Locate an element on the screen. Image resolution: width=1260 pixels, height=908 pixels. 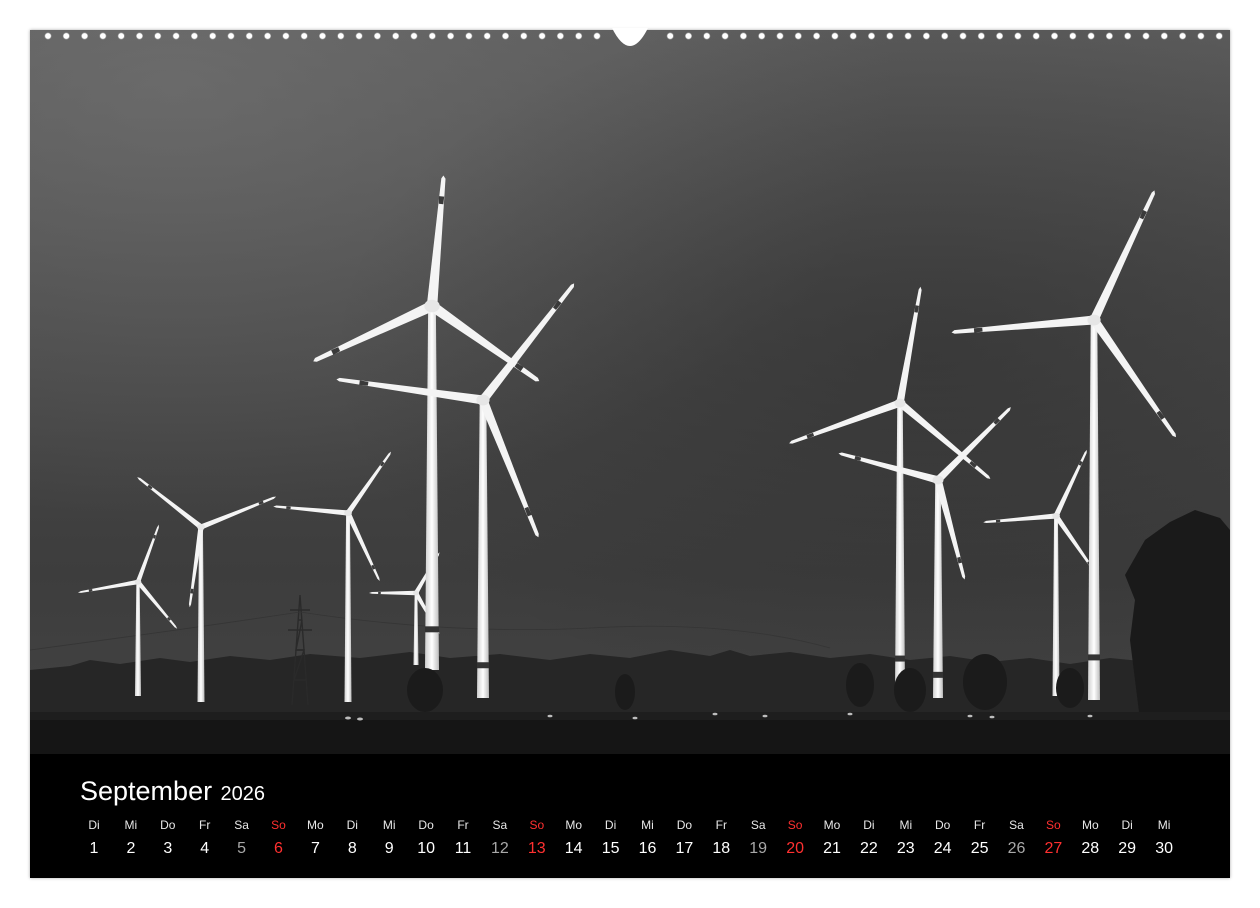
day-number: 29 is located at coordinates (1127, 848).